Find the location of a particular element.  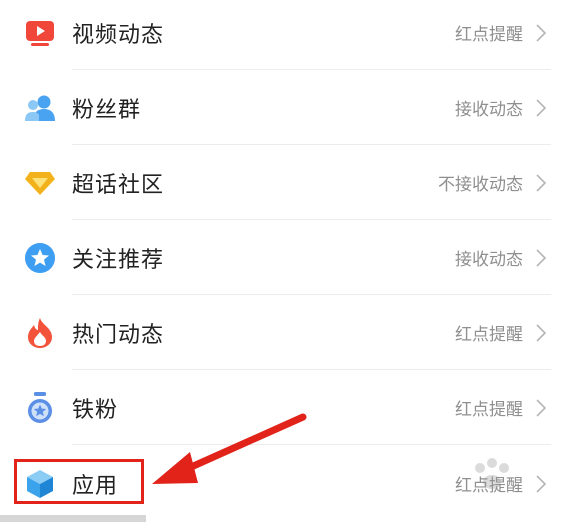

bottom-scroll-indicator is located at coordinates (73, 518).